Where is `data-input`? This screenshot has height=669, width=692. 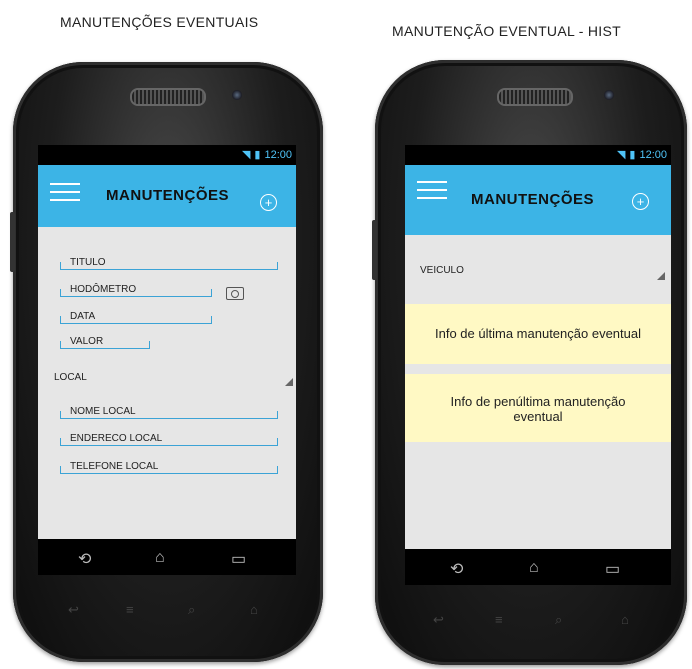 data-input is located at coordinates (136, 320).